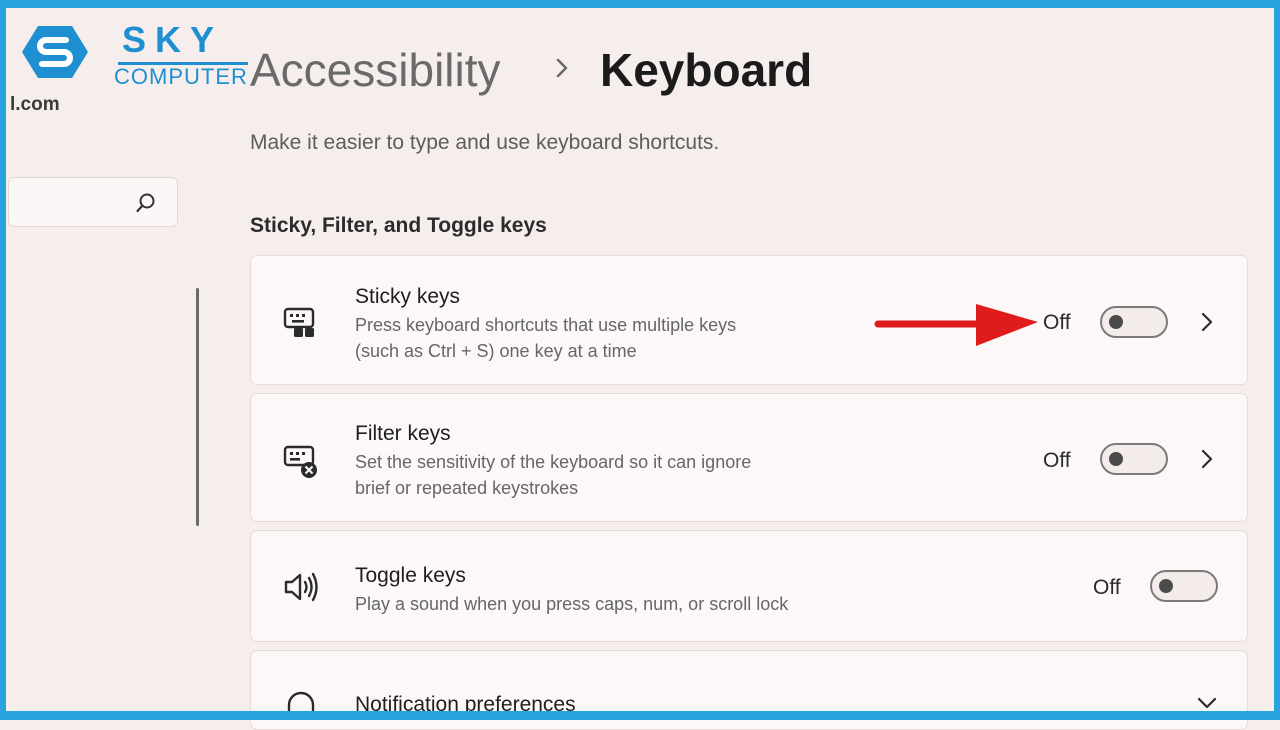  What do you see at coordinates (1134, 459) in the screenshot?
I see `filter-keys-toggle` at bounding box center [1134, 459].